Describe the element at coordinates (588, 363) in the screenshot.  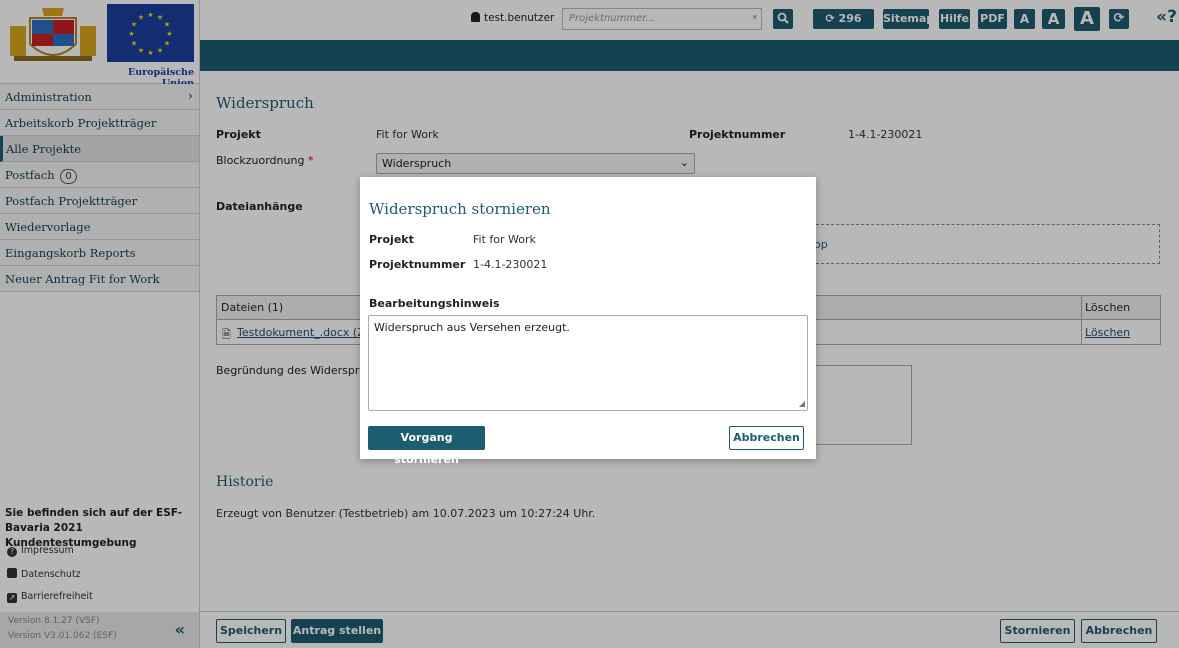
I see `bearbeitungshinweis-textarea: Widerspruch aus Versehen erzeugt. ◢` at that location.